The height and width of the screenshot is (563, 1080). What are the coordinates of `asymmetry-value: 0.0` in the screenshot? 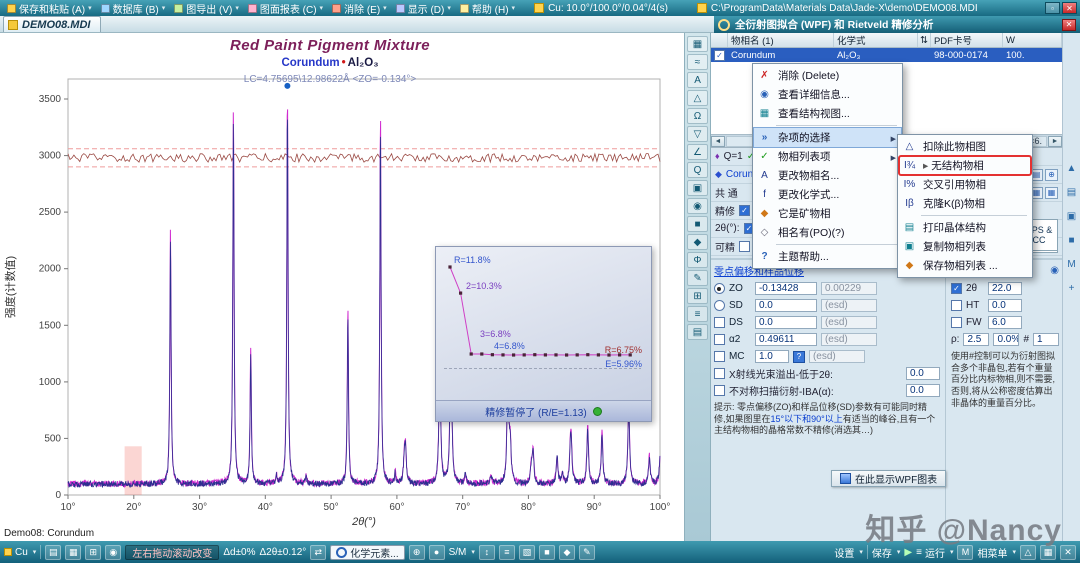 It's located at (922, 390).